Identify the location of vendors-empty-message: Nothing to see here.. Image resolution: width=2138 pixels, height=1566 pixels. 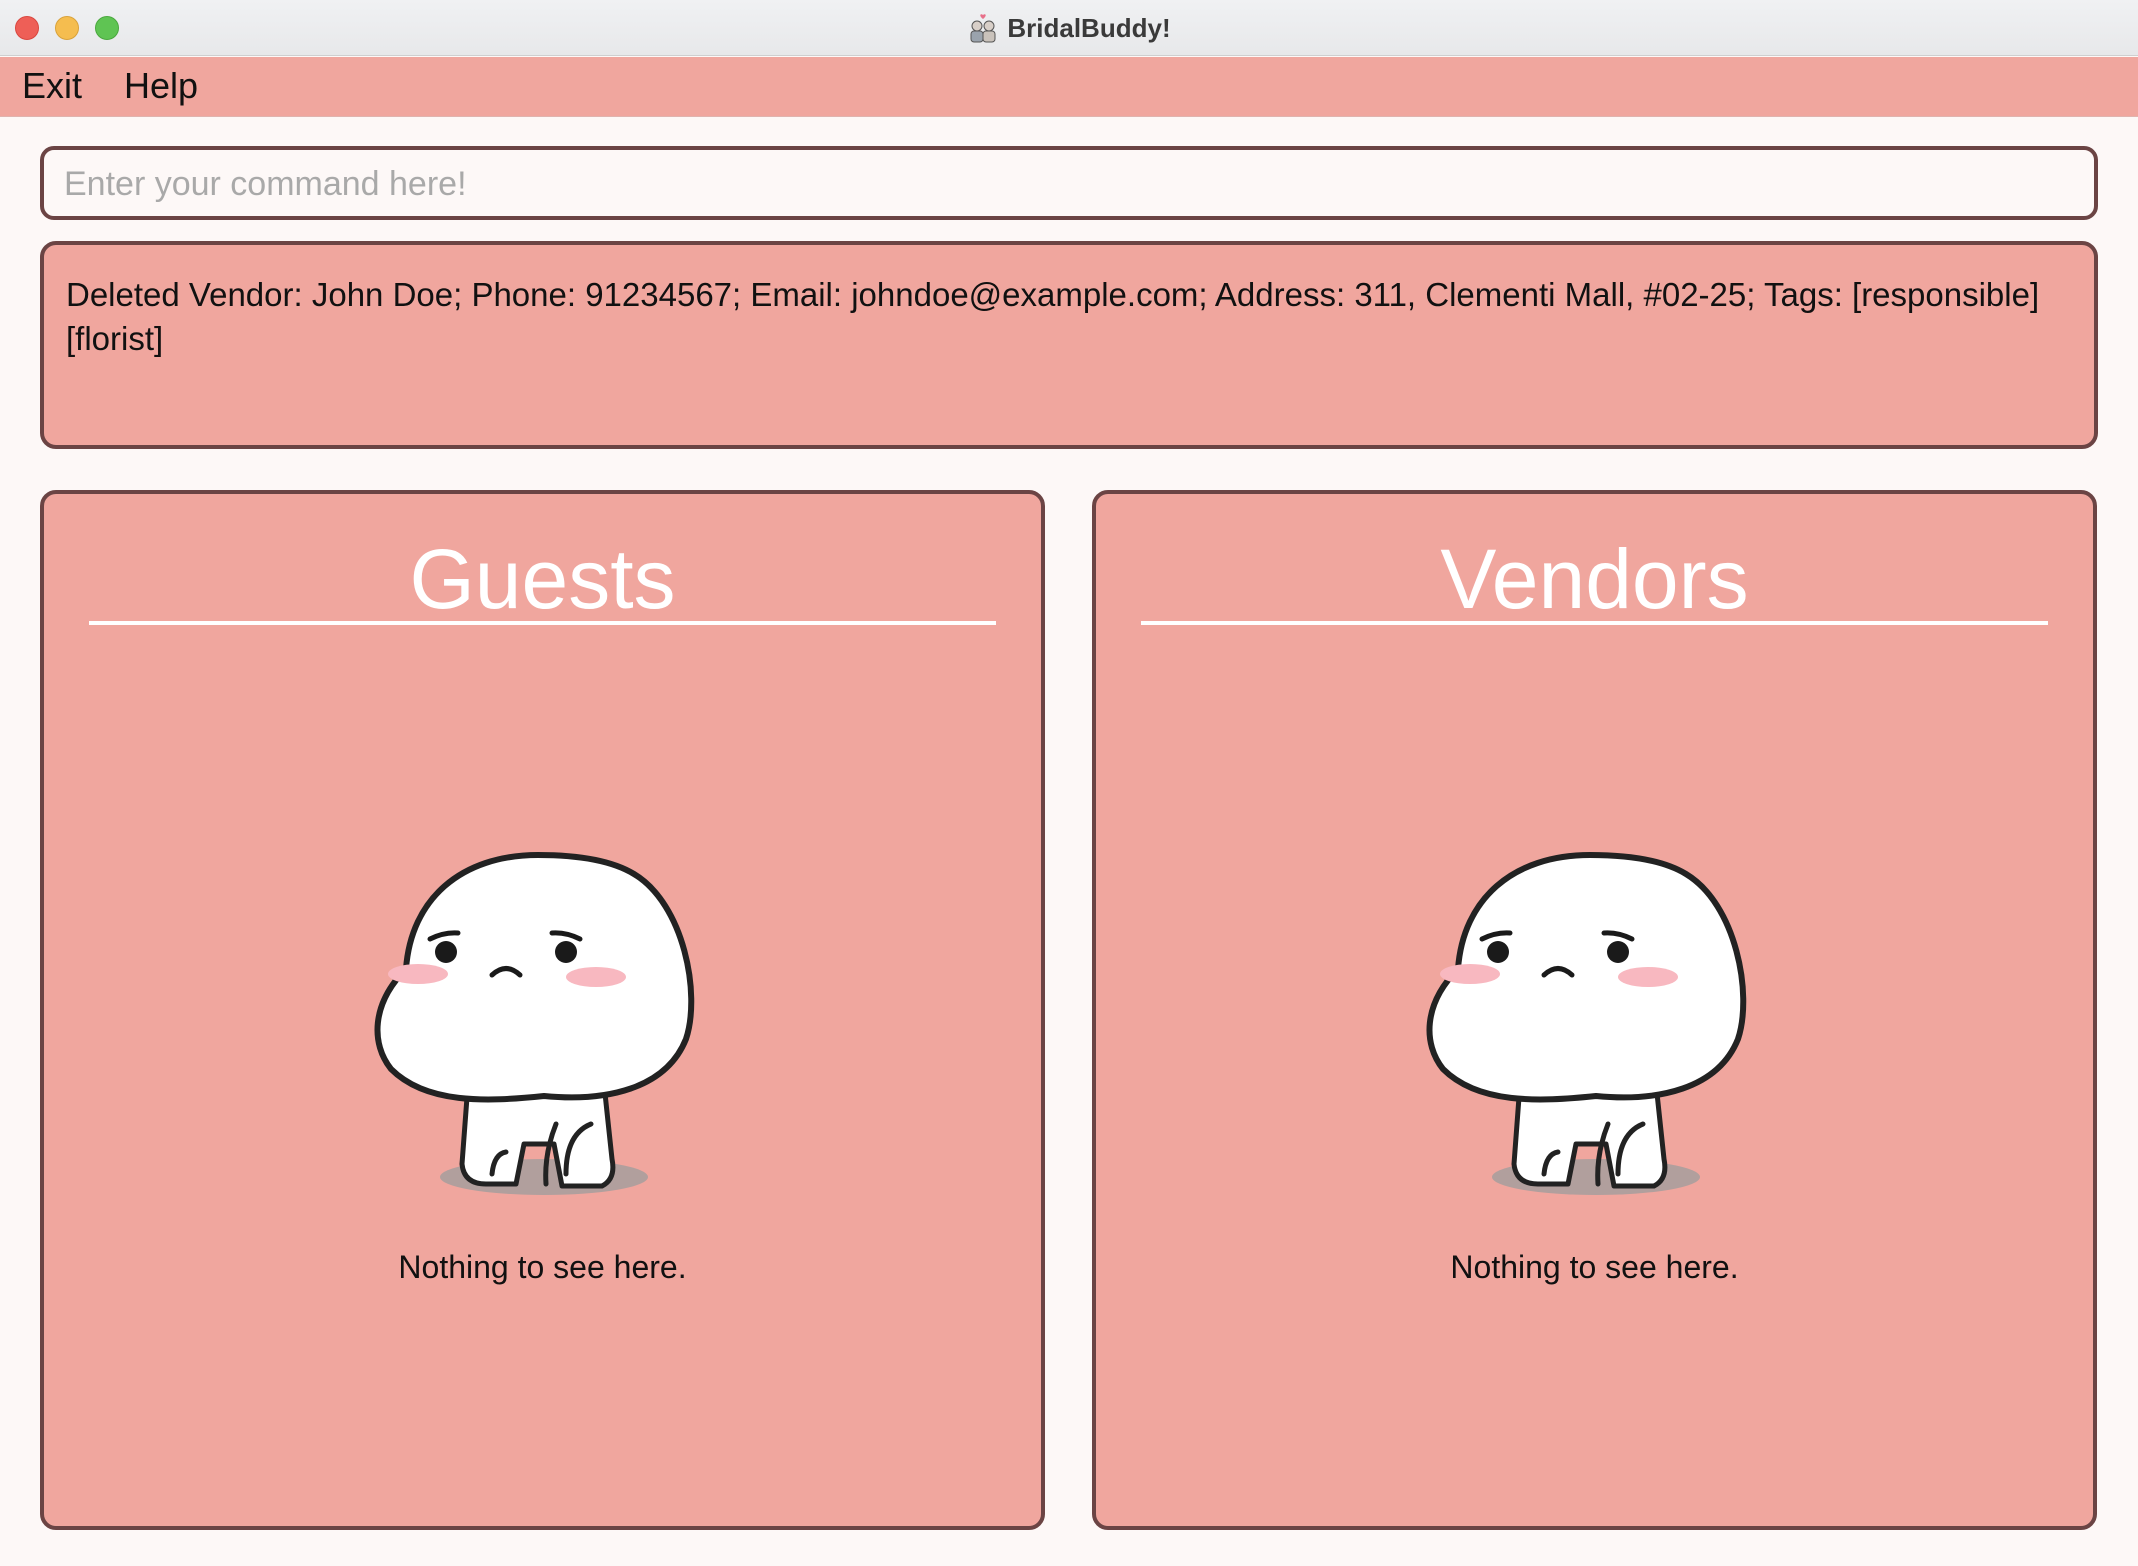
(1594, 1267).